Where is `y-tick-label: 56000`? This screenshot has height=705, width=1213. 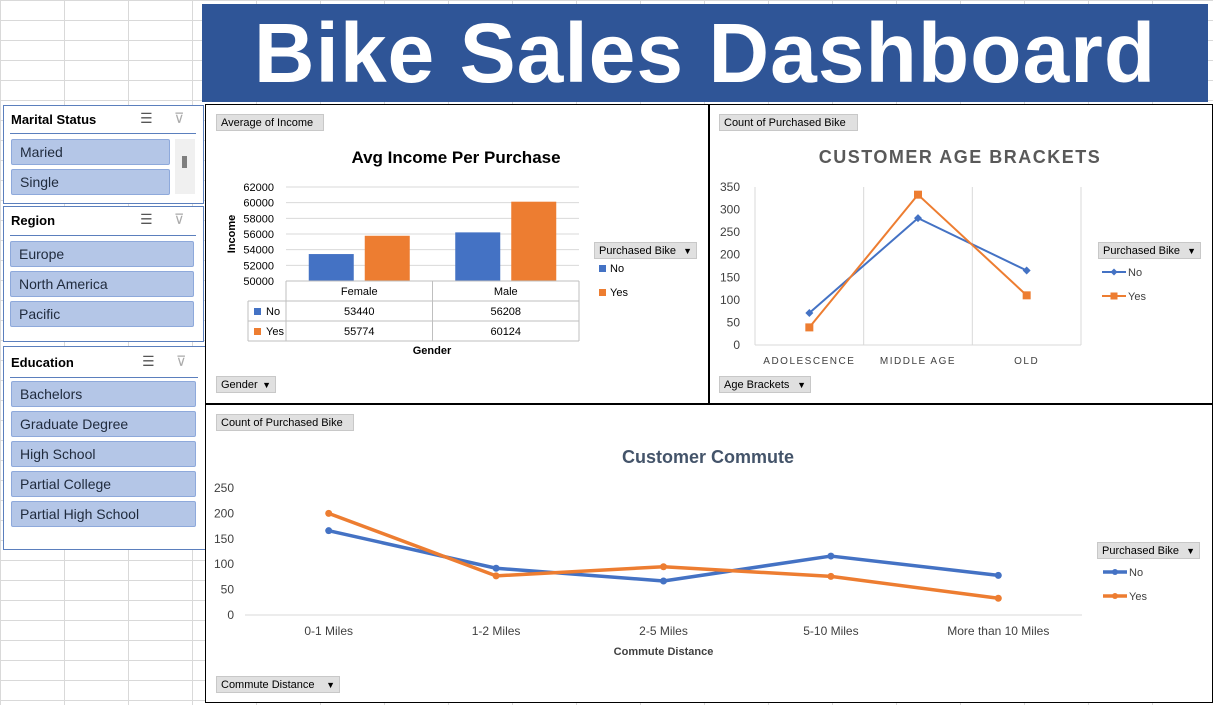 y-tick-label: 56000 is located at coordinates (258, 235).